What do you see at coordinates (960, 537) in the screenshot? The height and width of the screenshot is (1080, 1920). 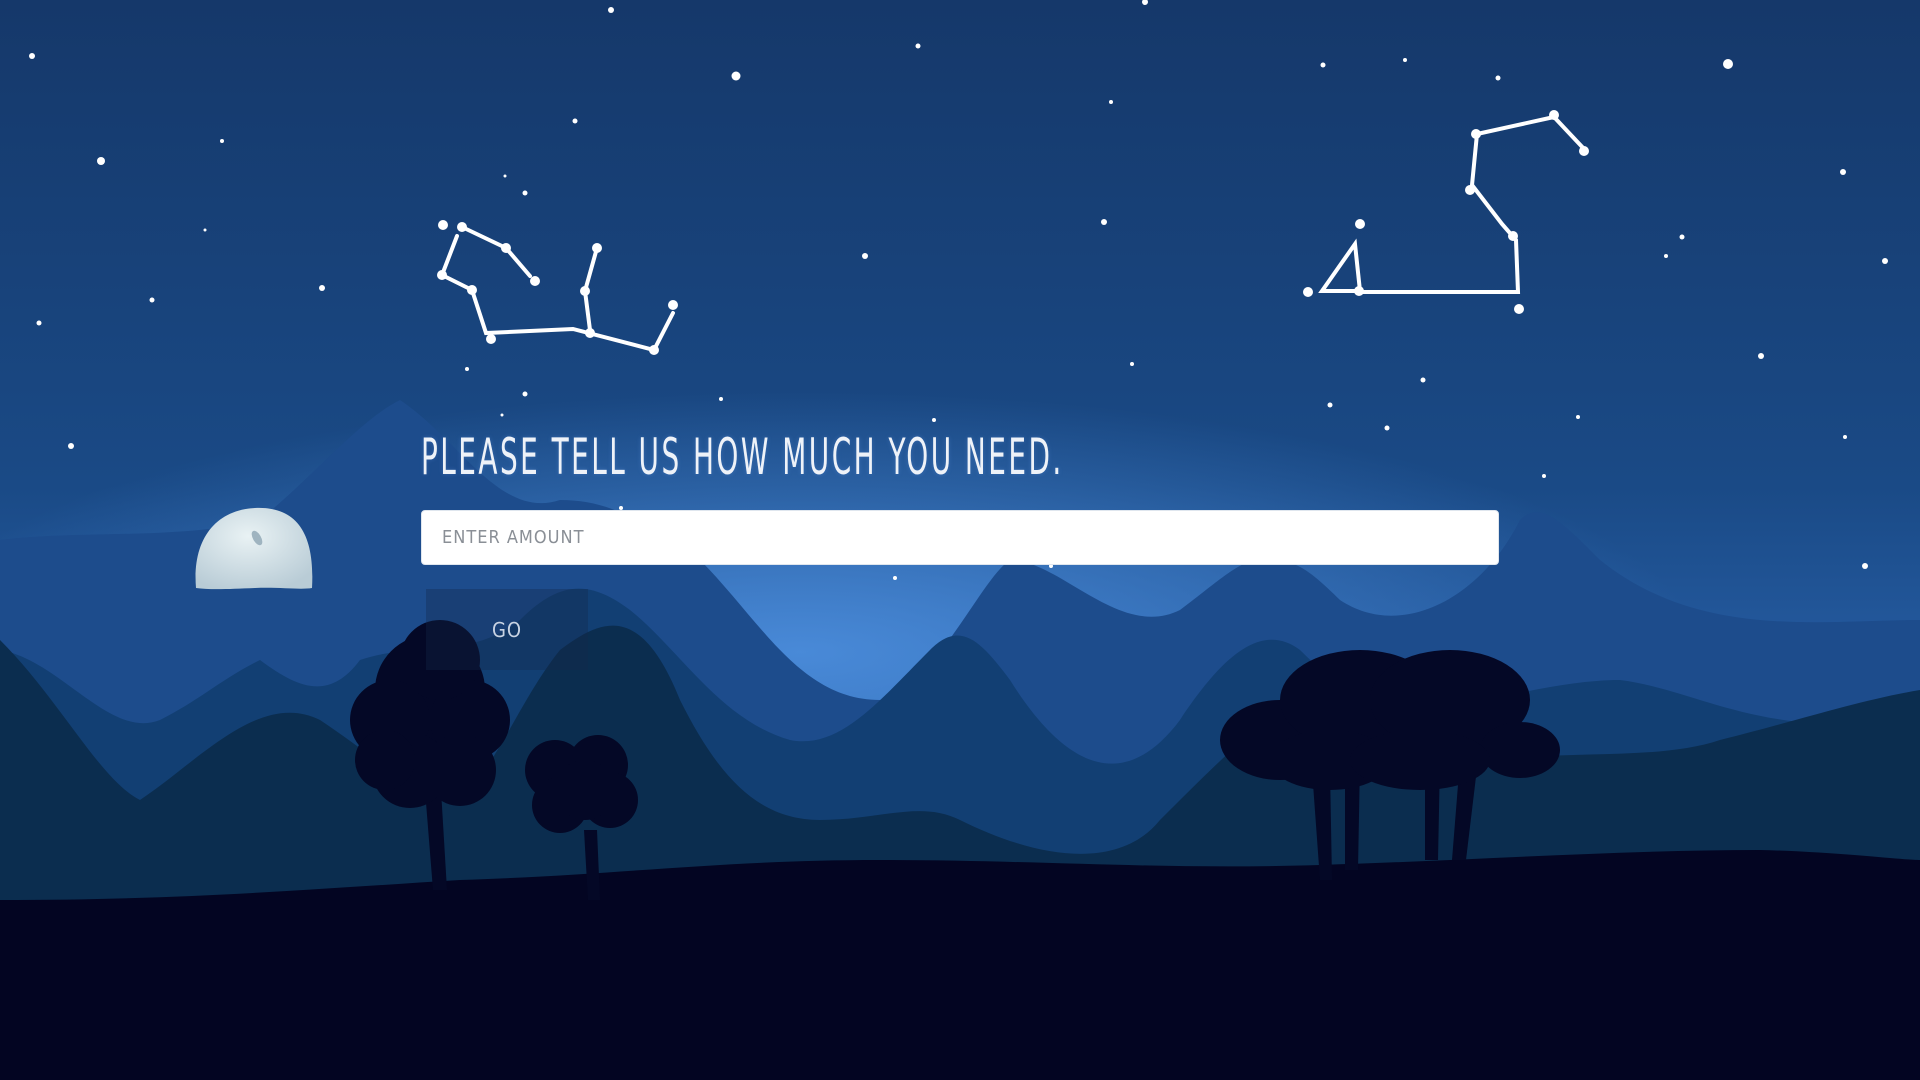 I see `amount-input` at bounding box center [960, 537].